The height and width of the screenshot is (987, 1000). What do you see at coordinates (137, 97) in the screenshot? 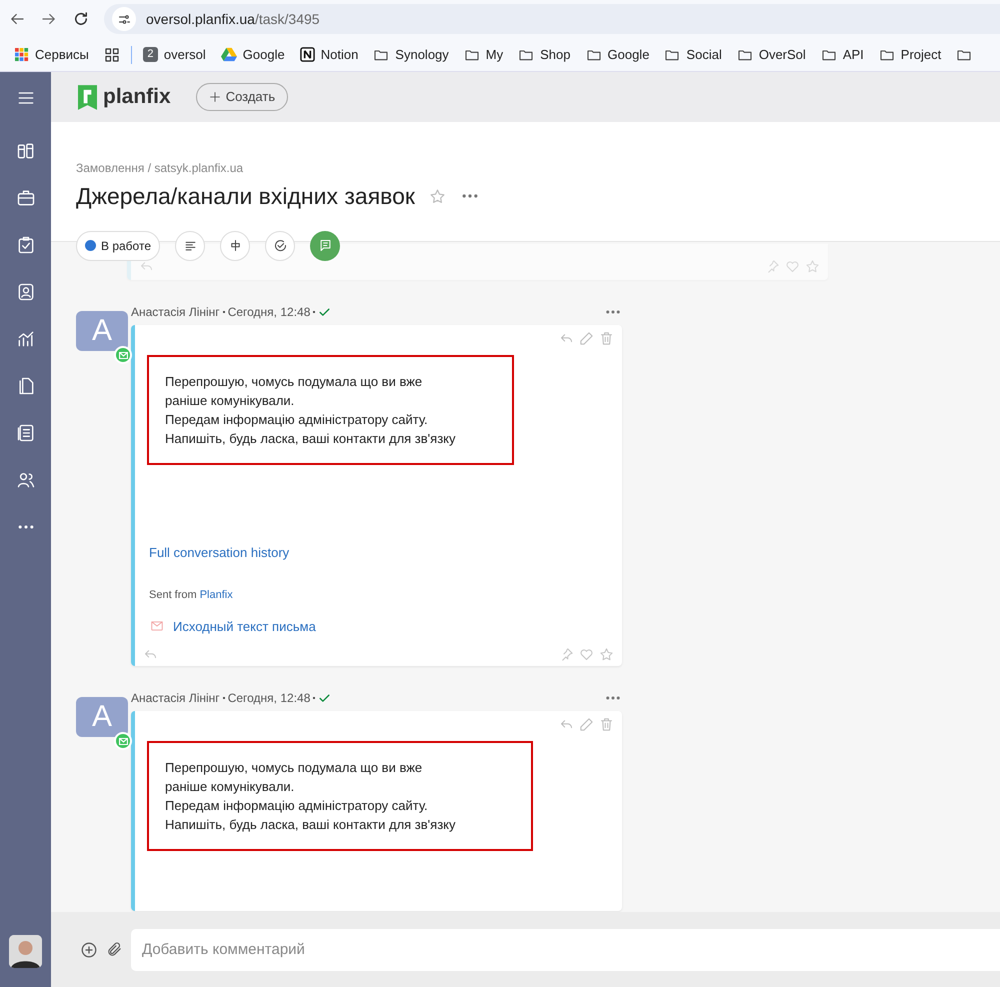
I see `logo-text: planfix` at bounding box center [137, 97].